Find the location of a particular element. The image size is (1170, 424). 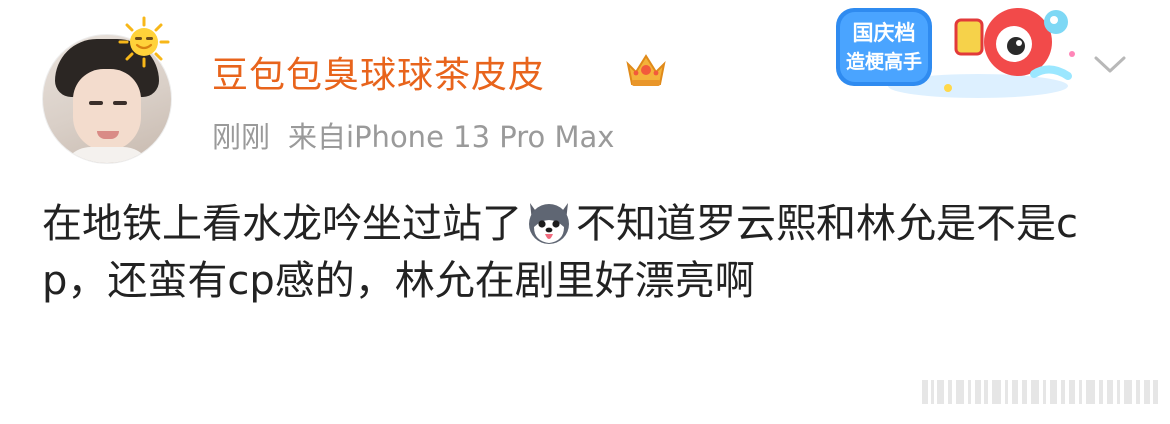

username-link: 豆包包臭球球茶皮皮 is located at coordinates (378, 72).